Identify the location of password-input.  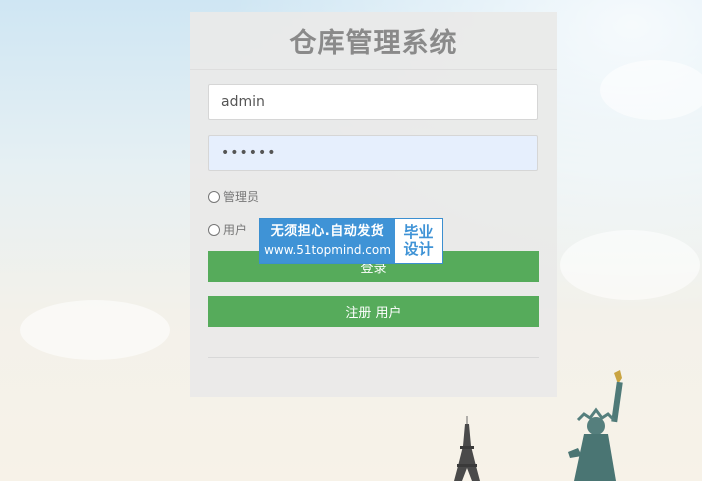
(373, 153).